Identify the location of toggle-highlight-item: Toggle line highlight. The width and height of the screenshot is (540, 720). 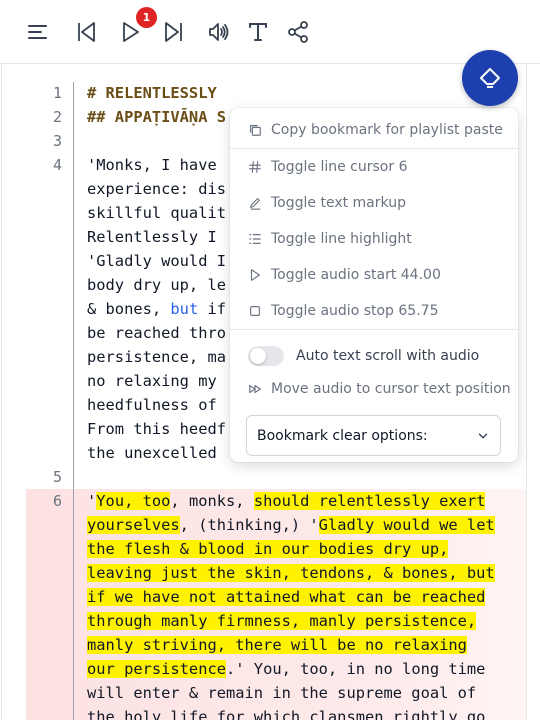
(330, 239).